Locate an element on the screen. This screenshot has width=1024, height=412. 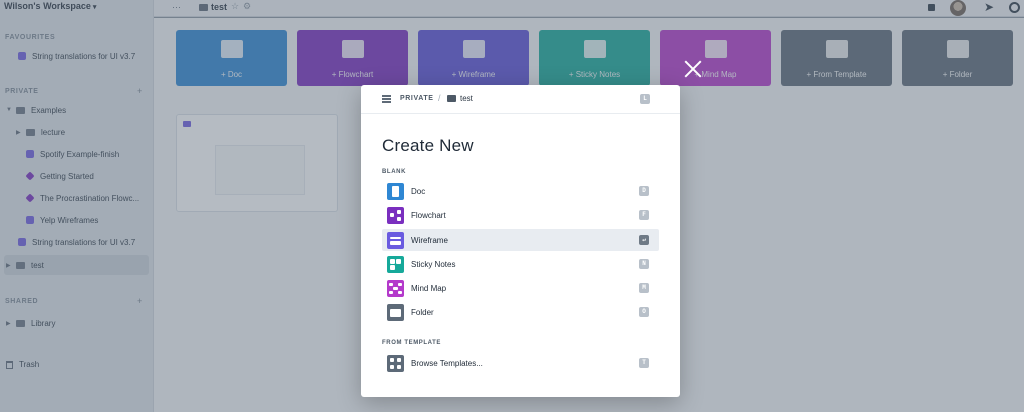
option-label: Folder is located at coordinates (422, 312).